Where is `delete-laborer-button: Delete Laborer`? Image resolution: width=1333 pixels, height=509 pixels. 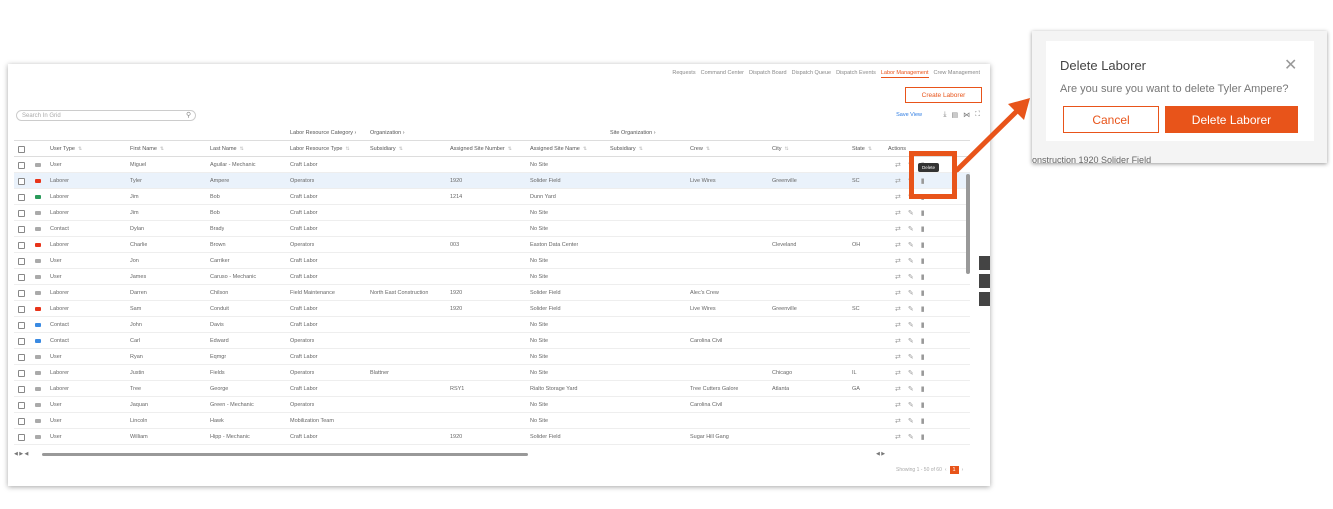
delete-laborer-button: Delete Laborer is located at coordinates (1231, 119).